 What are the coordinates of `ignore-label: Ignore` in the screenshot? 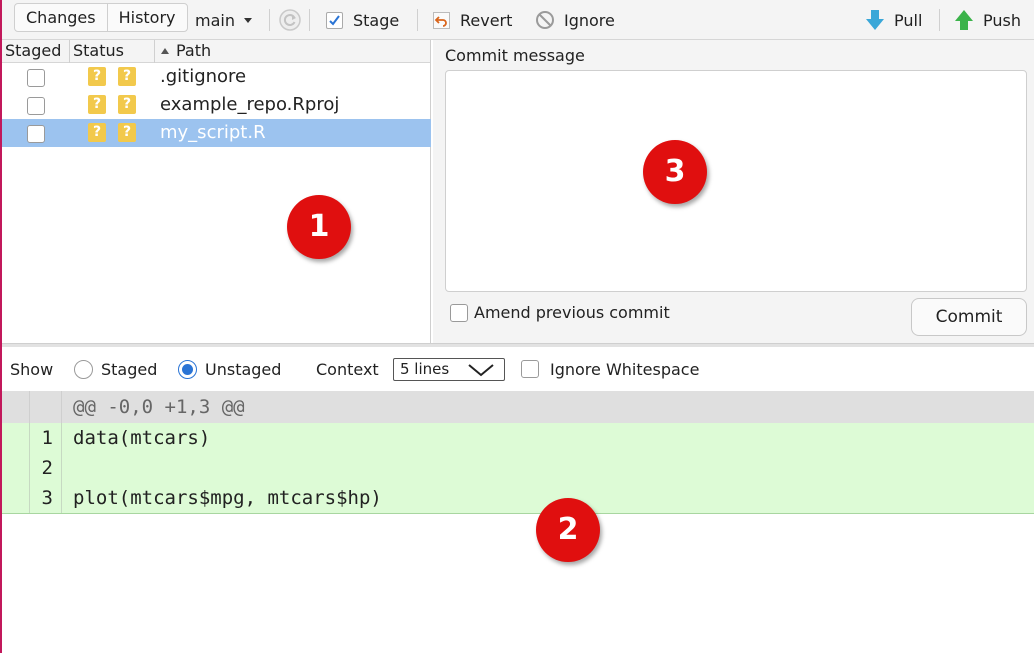 It's located at (589, 20).